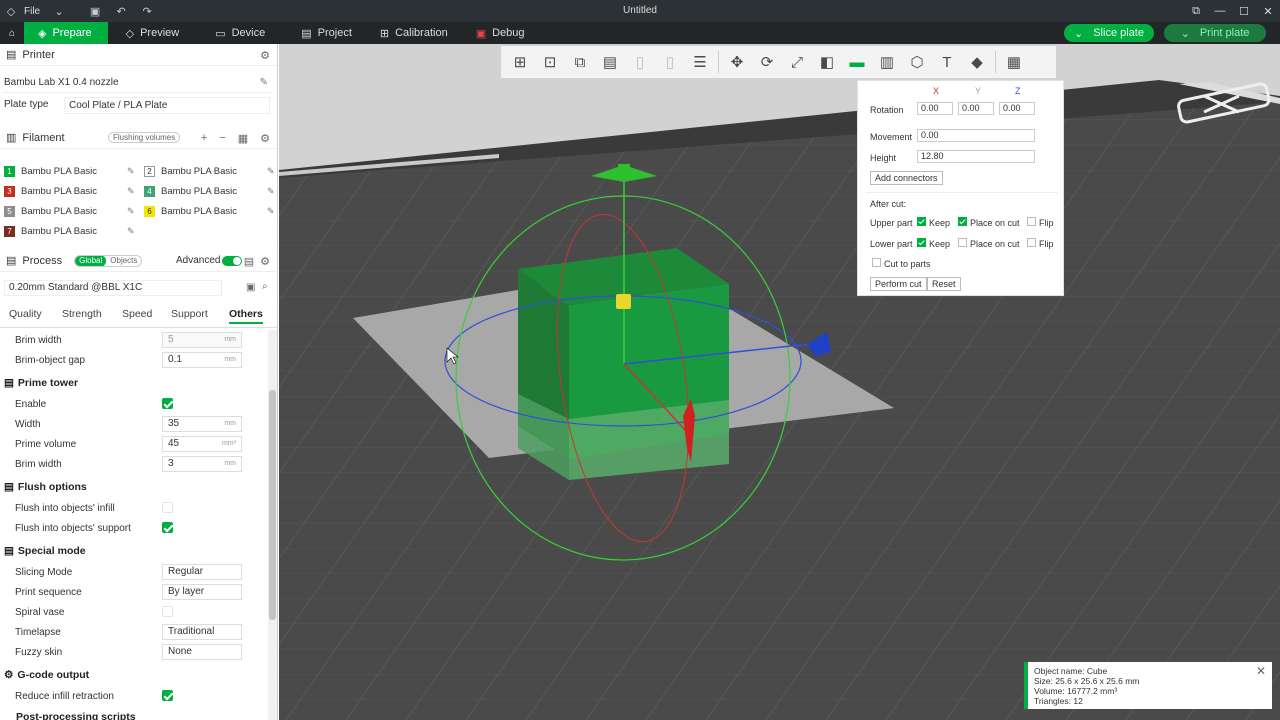 The height and width of the screenshot is (720, 1280). Describe the element at coordinates (962, 242) in the screenshot. I see `lower-place-on-cut-checkbox` at that location.